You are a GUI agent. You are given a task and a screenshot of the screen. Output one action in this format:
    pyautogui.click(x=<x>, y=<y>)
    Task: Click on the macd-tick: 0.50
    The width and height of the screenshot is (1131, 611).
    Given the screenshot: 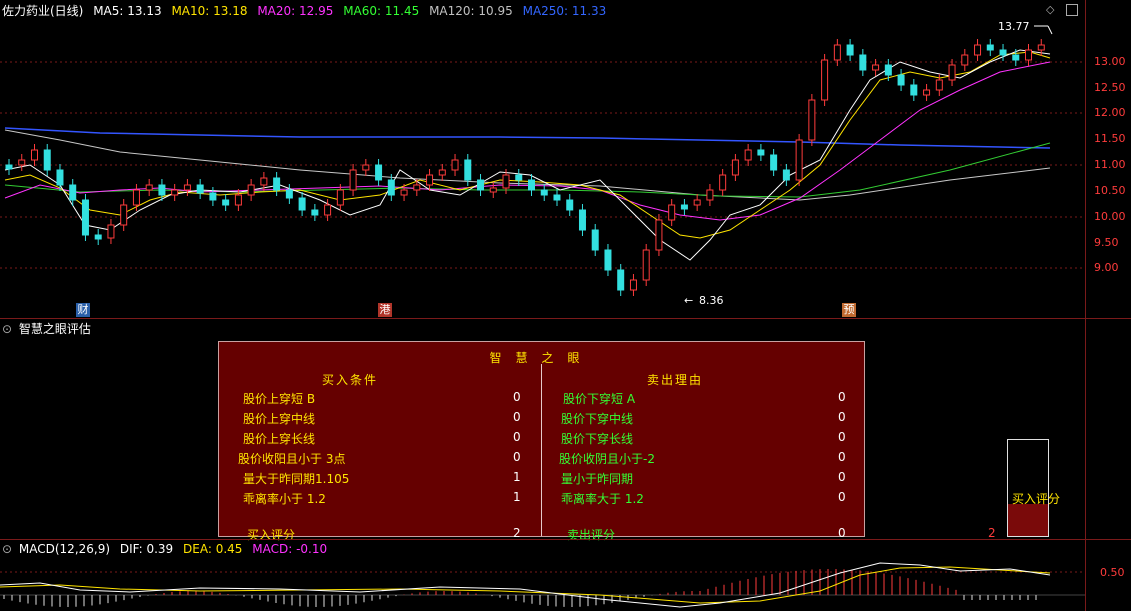 What is the action you would take?
    pyautogui.click(x=1112, y=572)
    